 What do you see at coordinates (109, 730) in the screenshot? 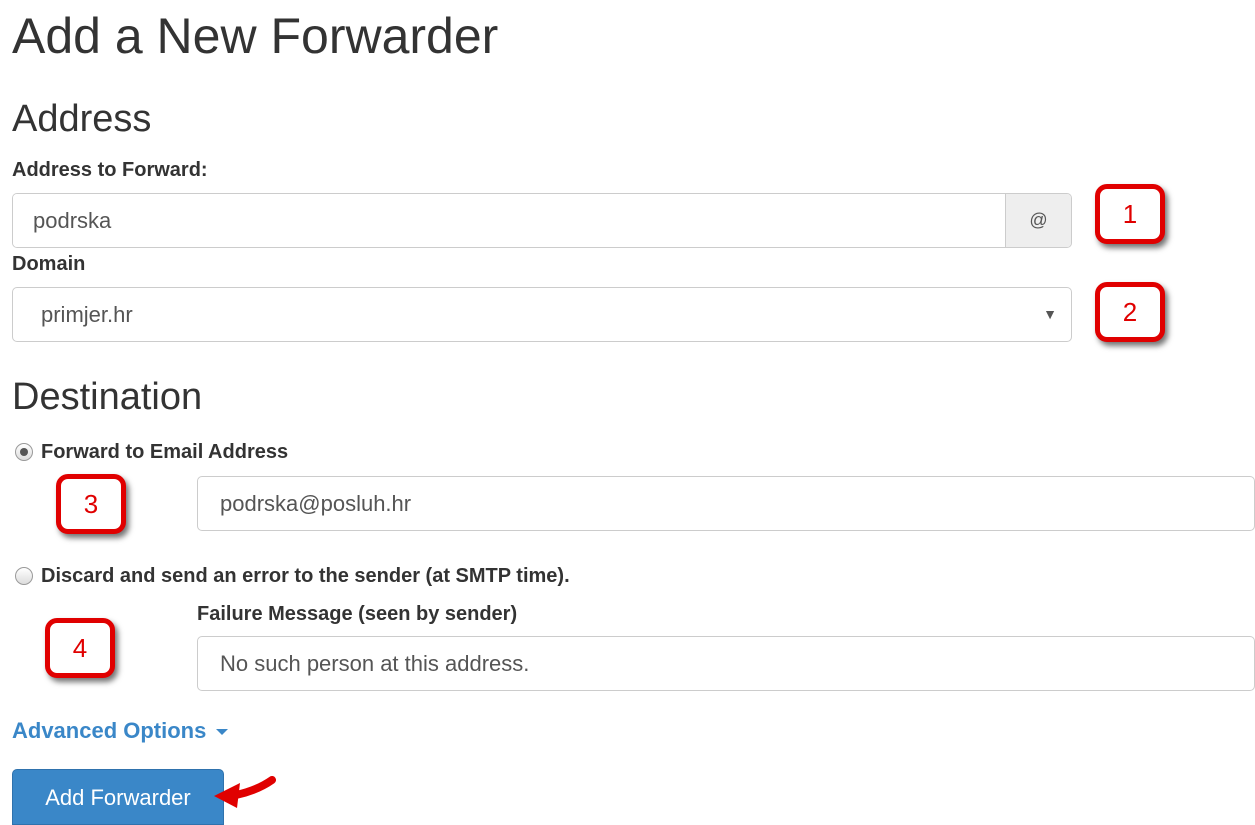
I see `advanced-options-label: Advanced Options` at bounding box center [109, 730].